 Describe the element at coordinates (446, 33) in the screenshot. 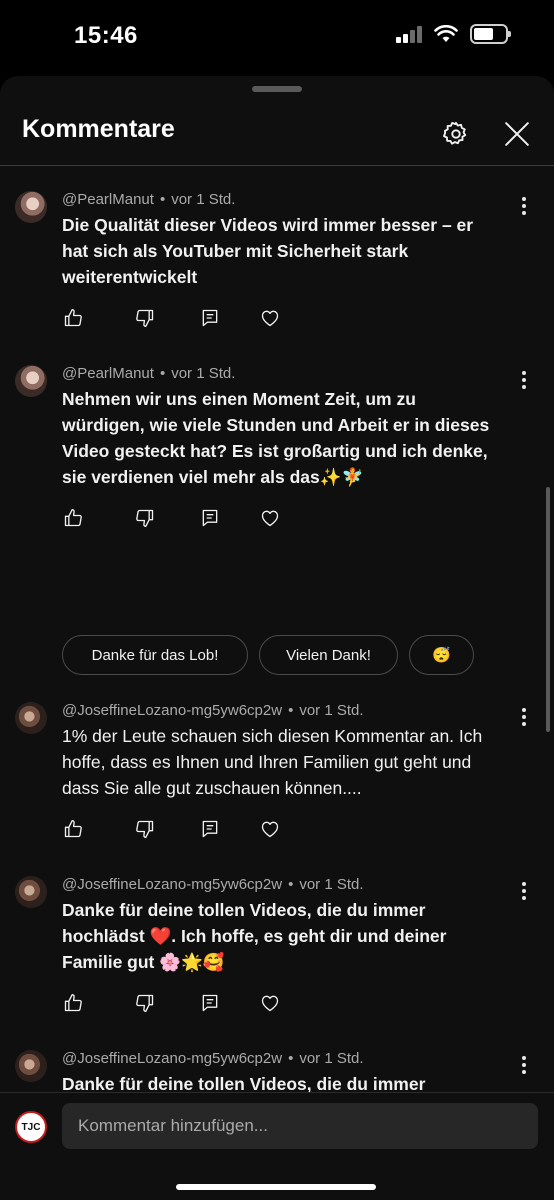

I see `wifi-icon` at that location.